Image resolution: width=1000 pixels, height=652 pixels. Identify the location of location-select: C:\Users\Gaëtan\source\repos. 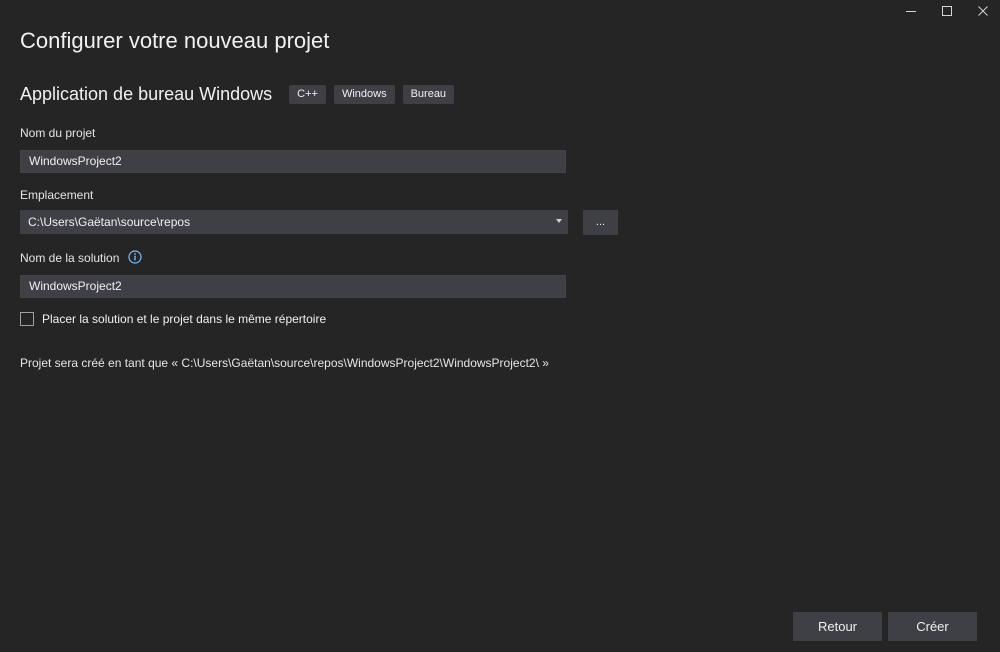
(294, 222).